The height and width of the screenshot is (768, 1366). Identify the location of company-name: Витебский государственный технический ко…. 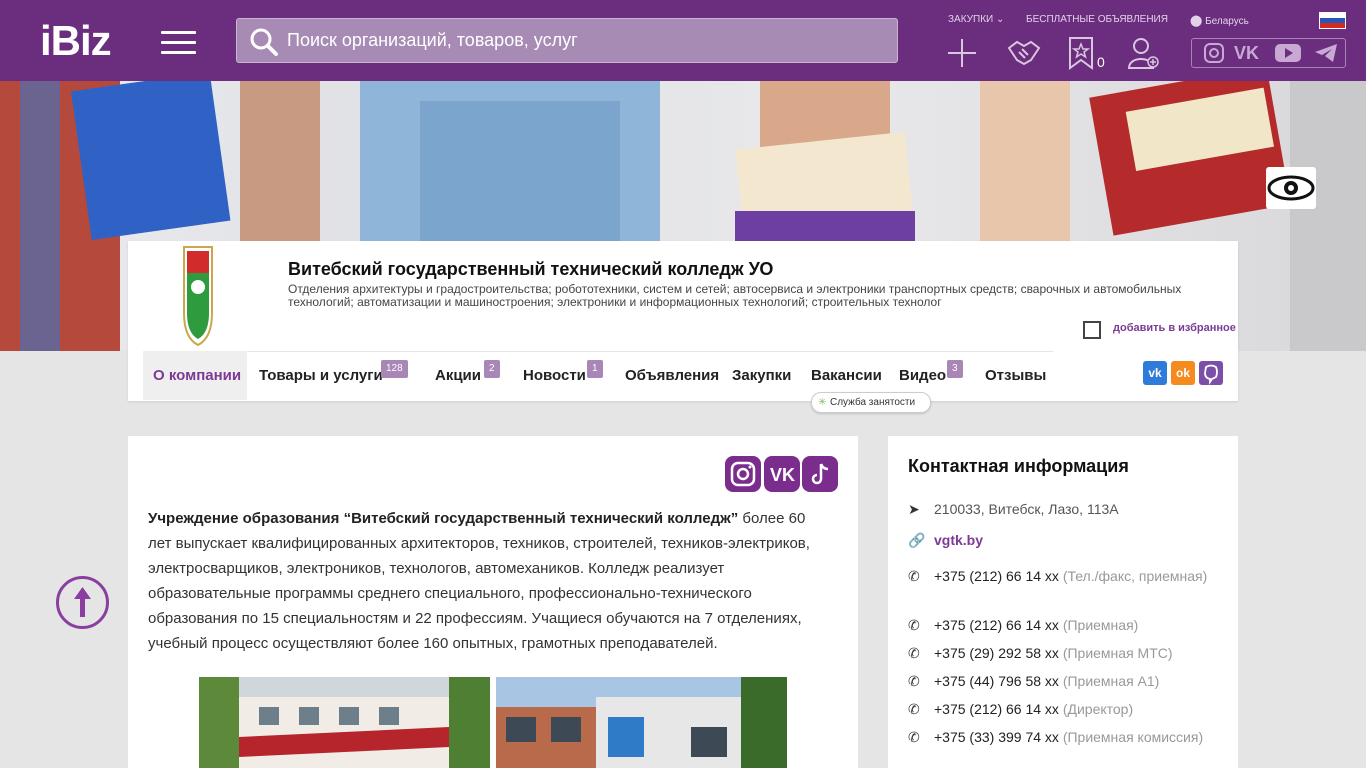
(531, 269).